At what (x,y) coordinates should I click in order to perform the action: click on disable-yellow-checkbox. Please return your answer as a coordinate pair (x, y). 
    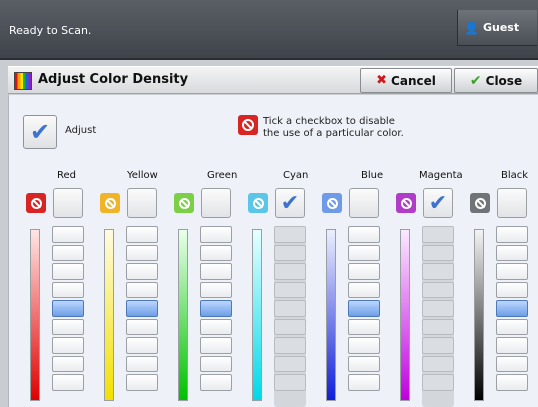
    Looking at the image, I should click on (142, 203).